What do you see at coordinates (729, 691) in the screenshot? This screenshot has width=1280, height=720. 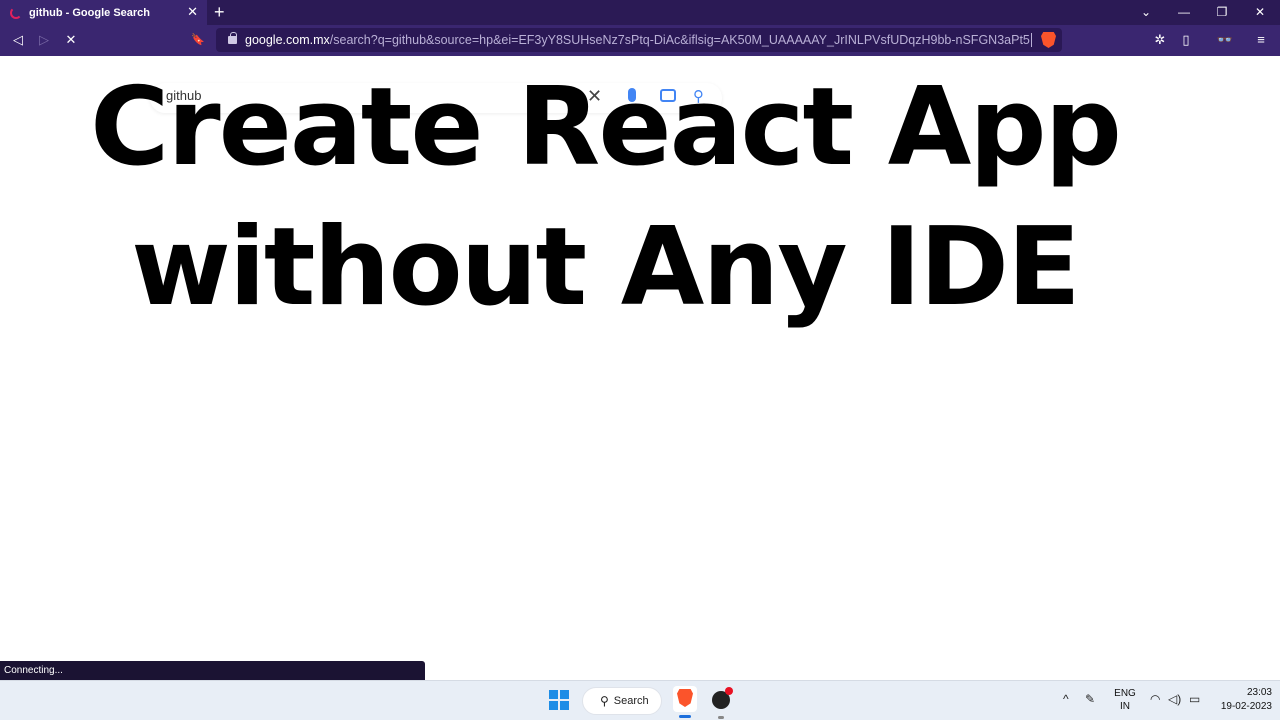 I see `recording-badge-icon` at bounding box center [729, 691].